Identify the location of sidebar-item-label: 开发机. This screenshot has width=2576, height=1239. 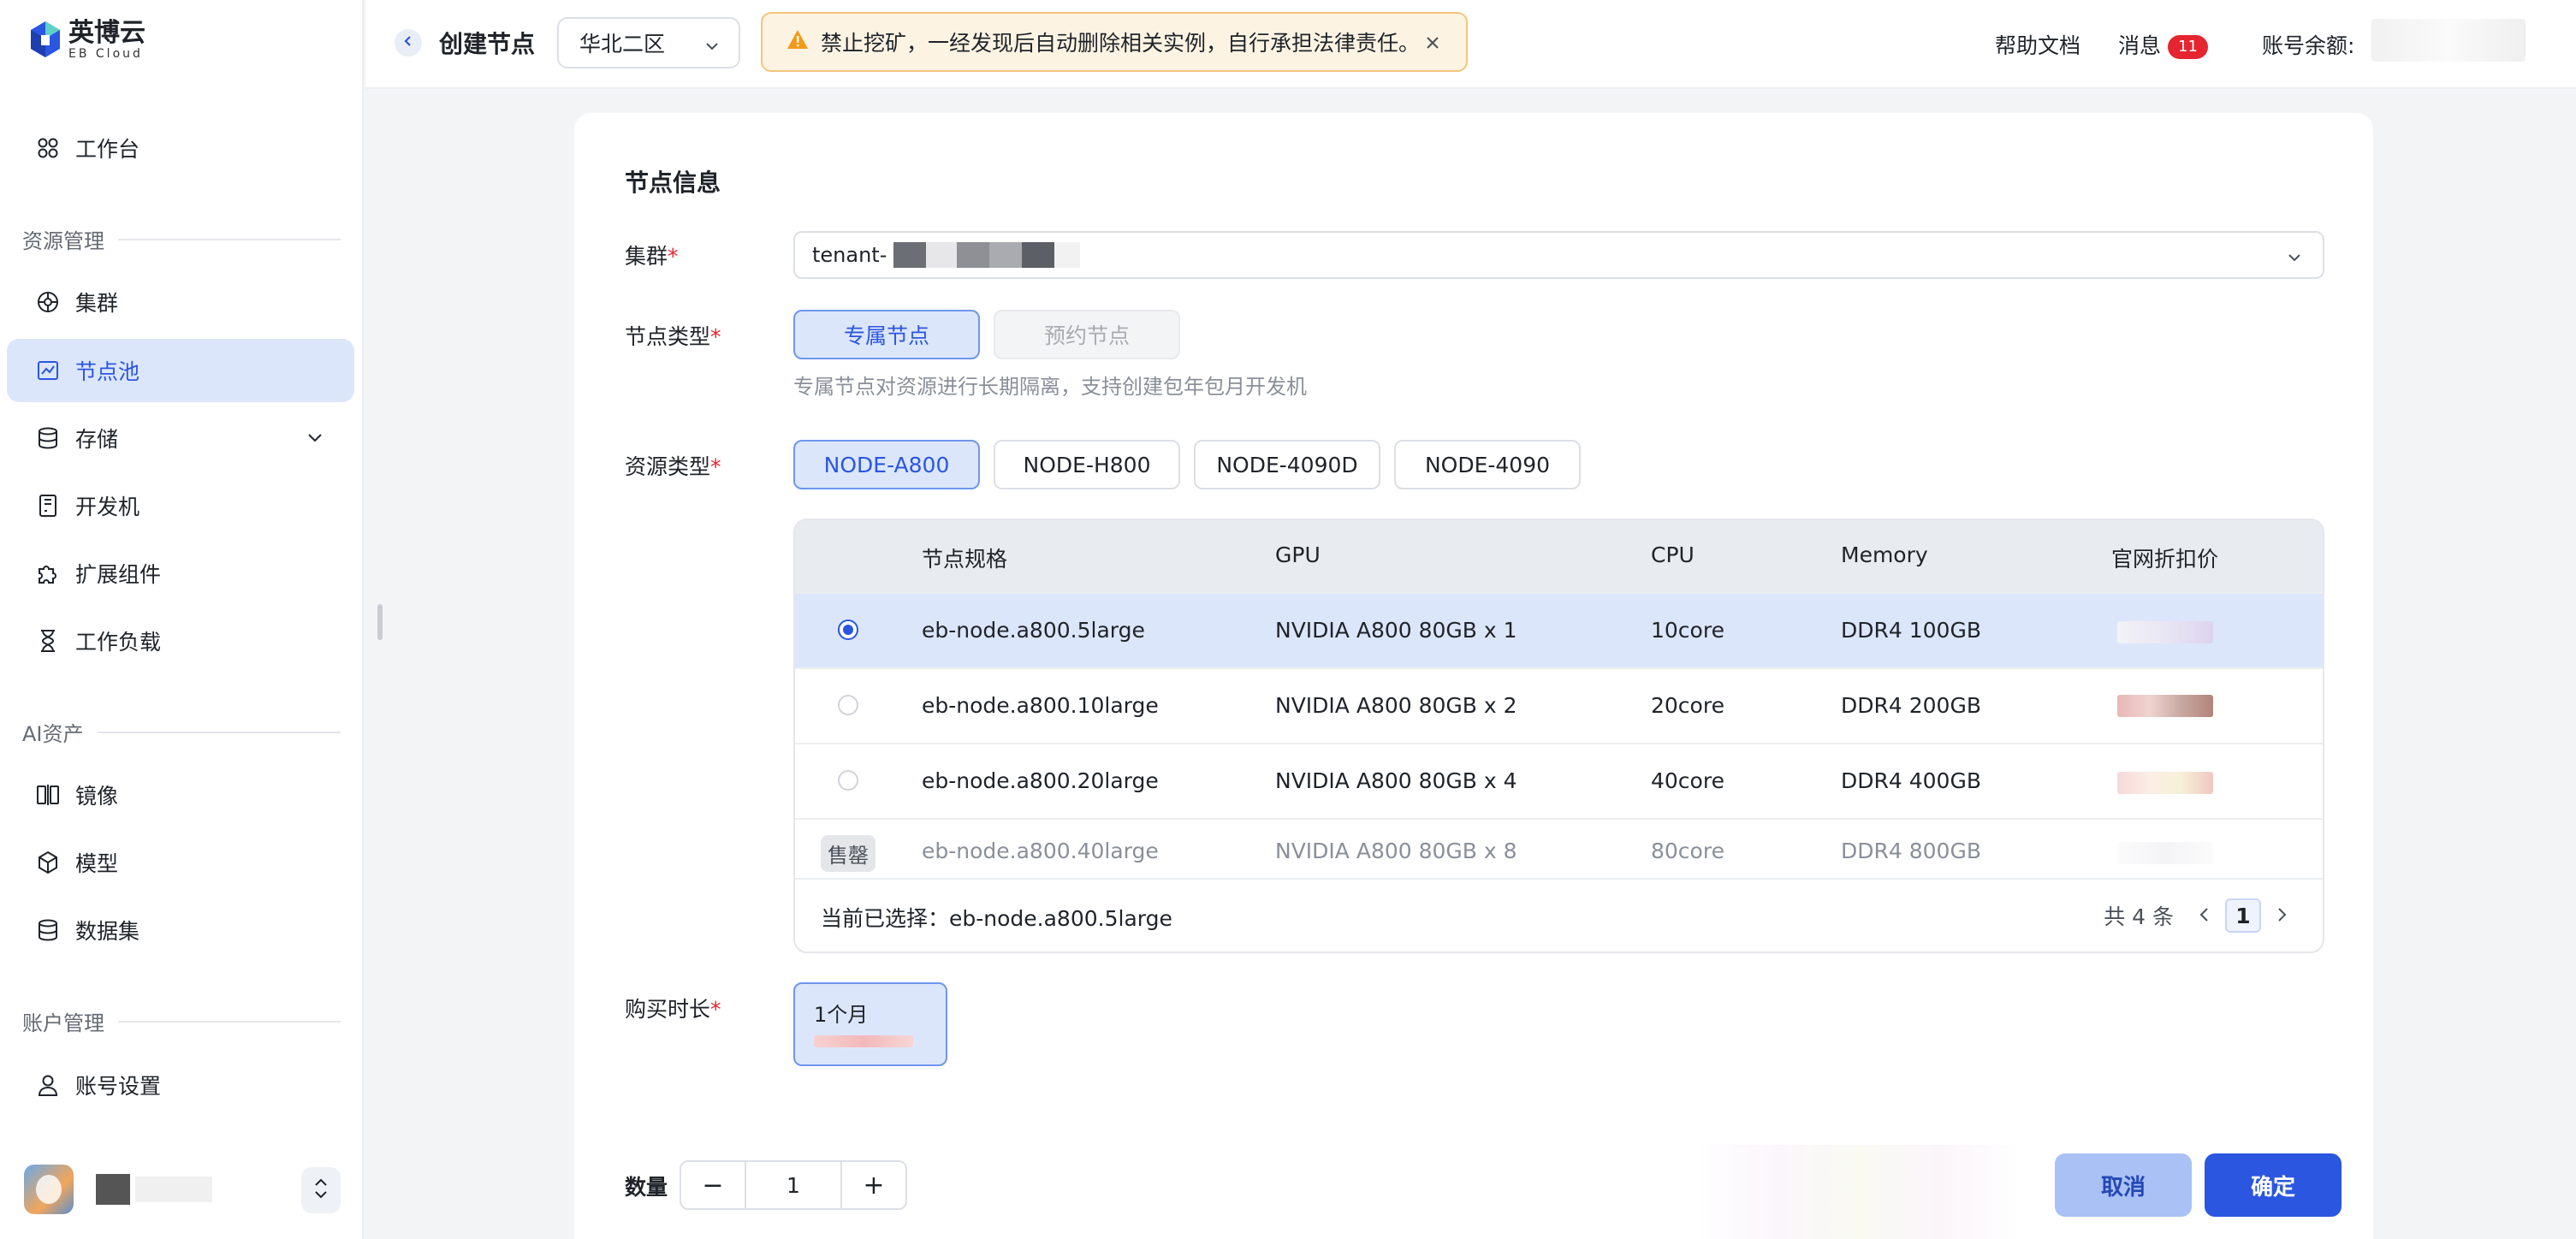
(107, 507).